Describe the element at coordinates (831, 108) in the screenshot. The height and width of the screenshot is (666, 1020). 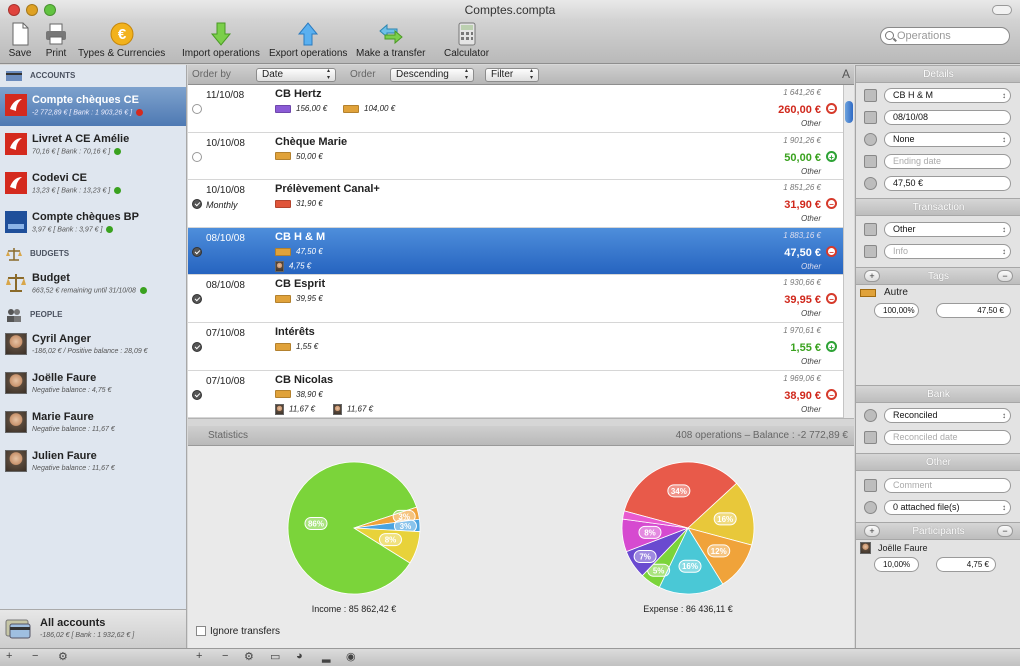
I see `minus-icon: −` at that location.